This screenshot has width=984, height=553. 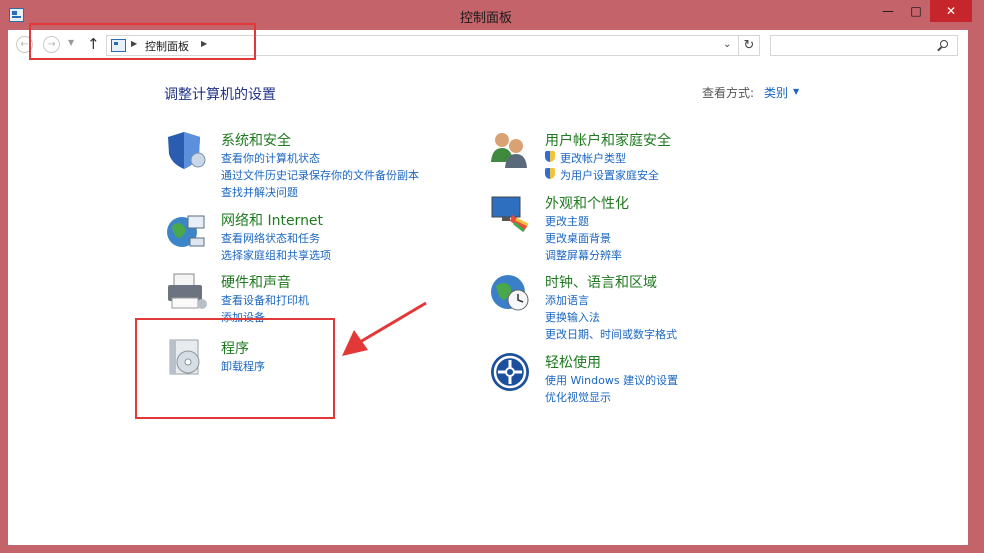 What do you see at coordinates (509, 150) in the screenshot?
I see `users-icon` at bounding box center [509, 150].